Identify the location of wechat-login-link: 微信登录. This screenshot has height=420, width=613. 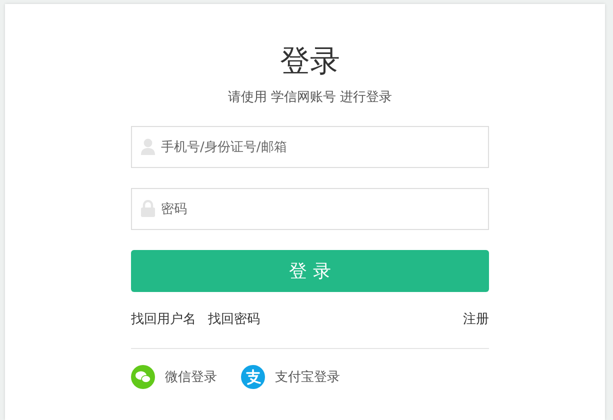
(174, 377).